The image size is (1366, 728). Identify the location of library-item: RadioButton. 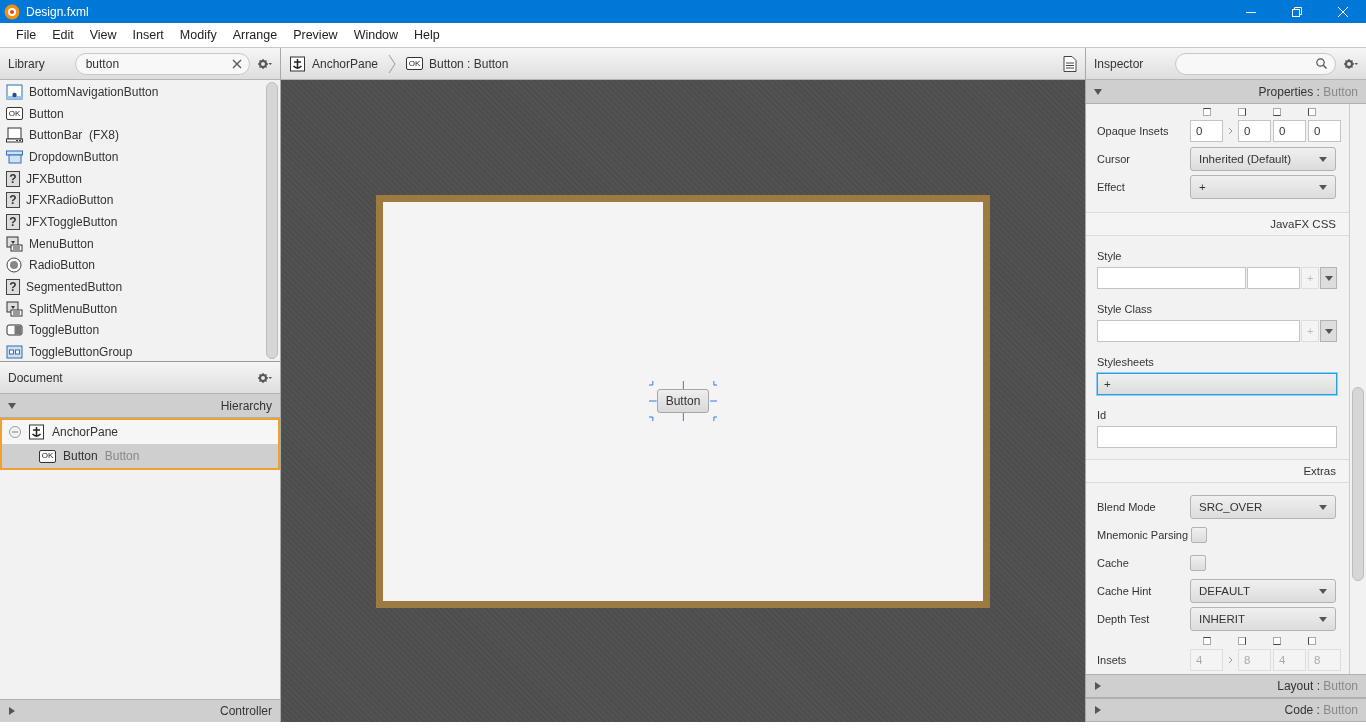
(133, 265).